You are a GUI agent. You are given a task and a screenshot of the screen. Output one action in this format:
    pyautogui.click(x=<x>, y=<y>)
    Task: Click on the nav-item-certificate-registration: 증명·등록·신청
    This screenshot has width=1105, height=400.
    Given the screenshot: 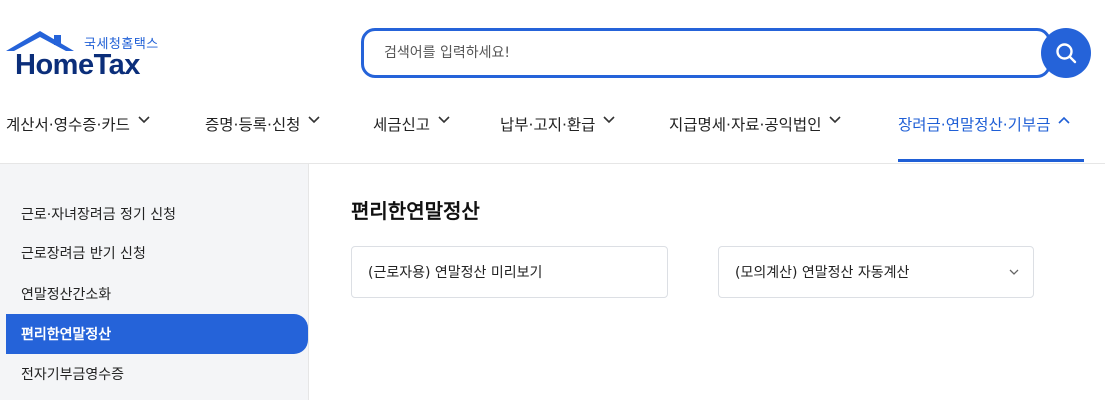 What is the action you would take?
    pyautogui.click(x=262, y=131)
    